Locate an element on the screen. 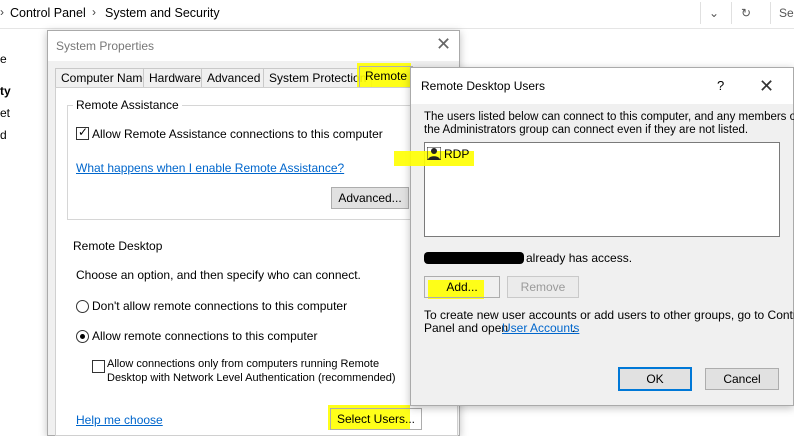 Image resolution: width=794 pixels, height=436 pixels. redacted-username is located at coordinates (474, 258).